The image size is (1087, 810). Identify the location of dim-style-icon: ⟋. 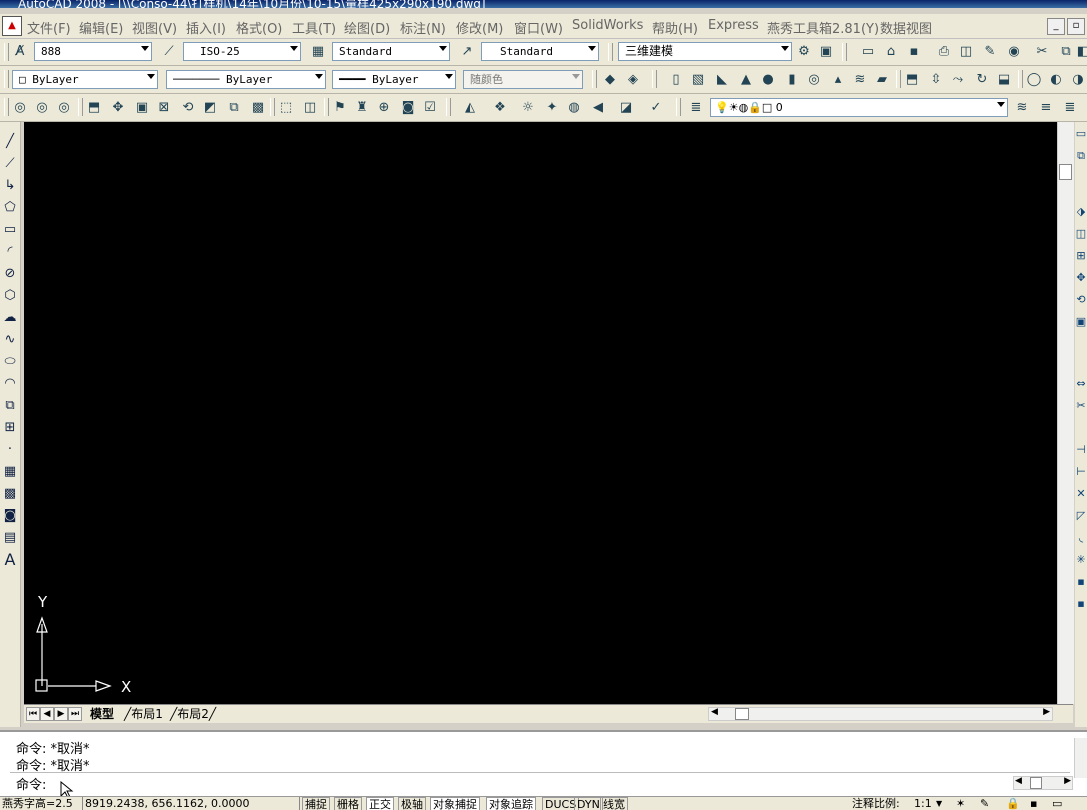
(169, 52).